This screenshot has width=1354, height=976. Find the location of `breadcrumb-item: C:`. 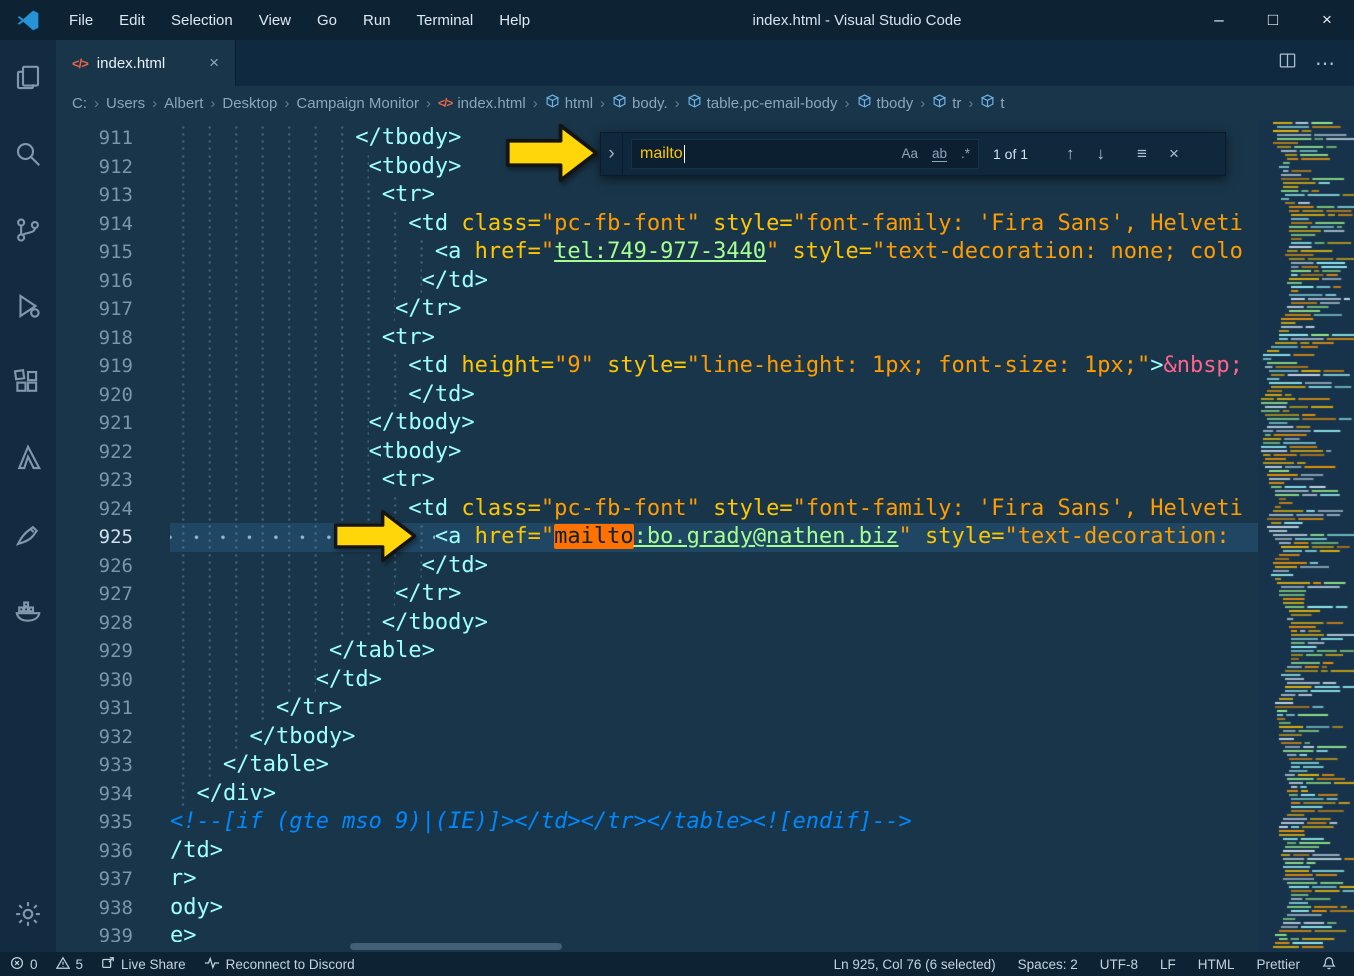

breadcrumb-item: C: is located at coordinates (79, 103).